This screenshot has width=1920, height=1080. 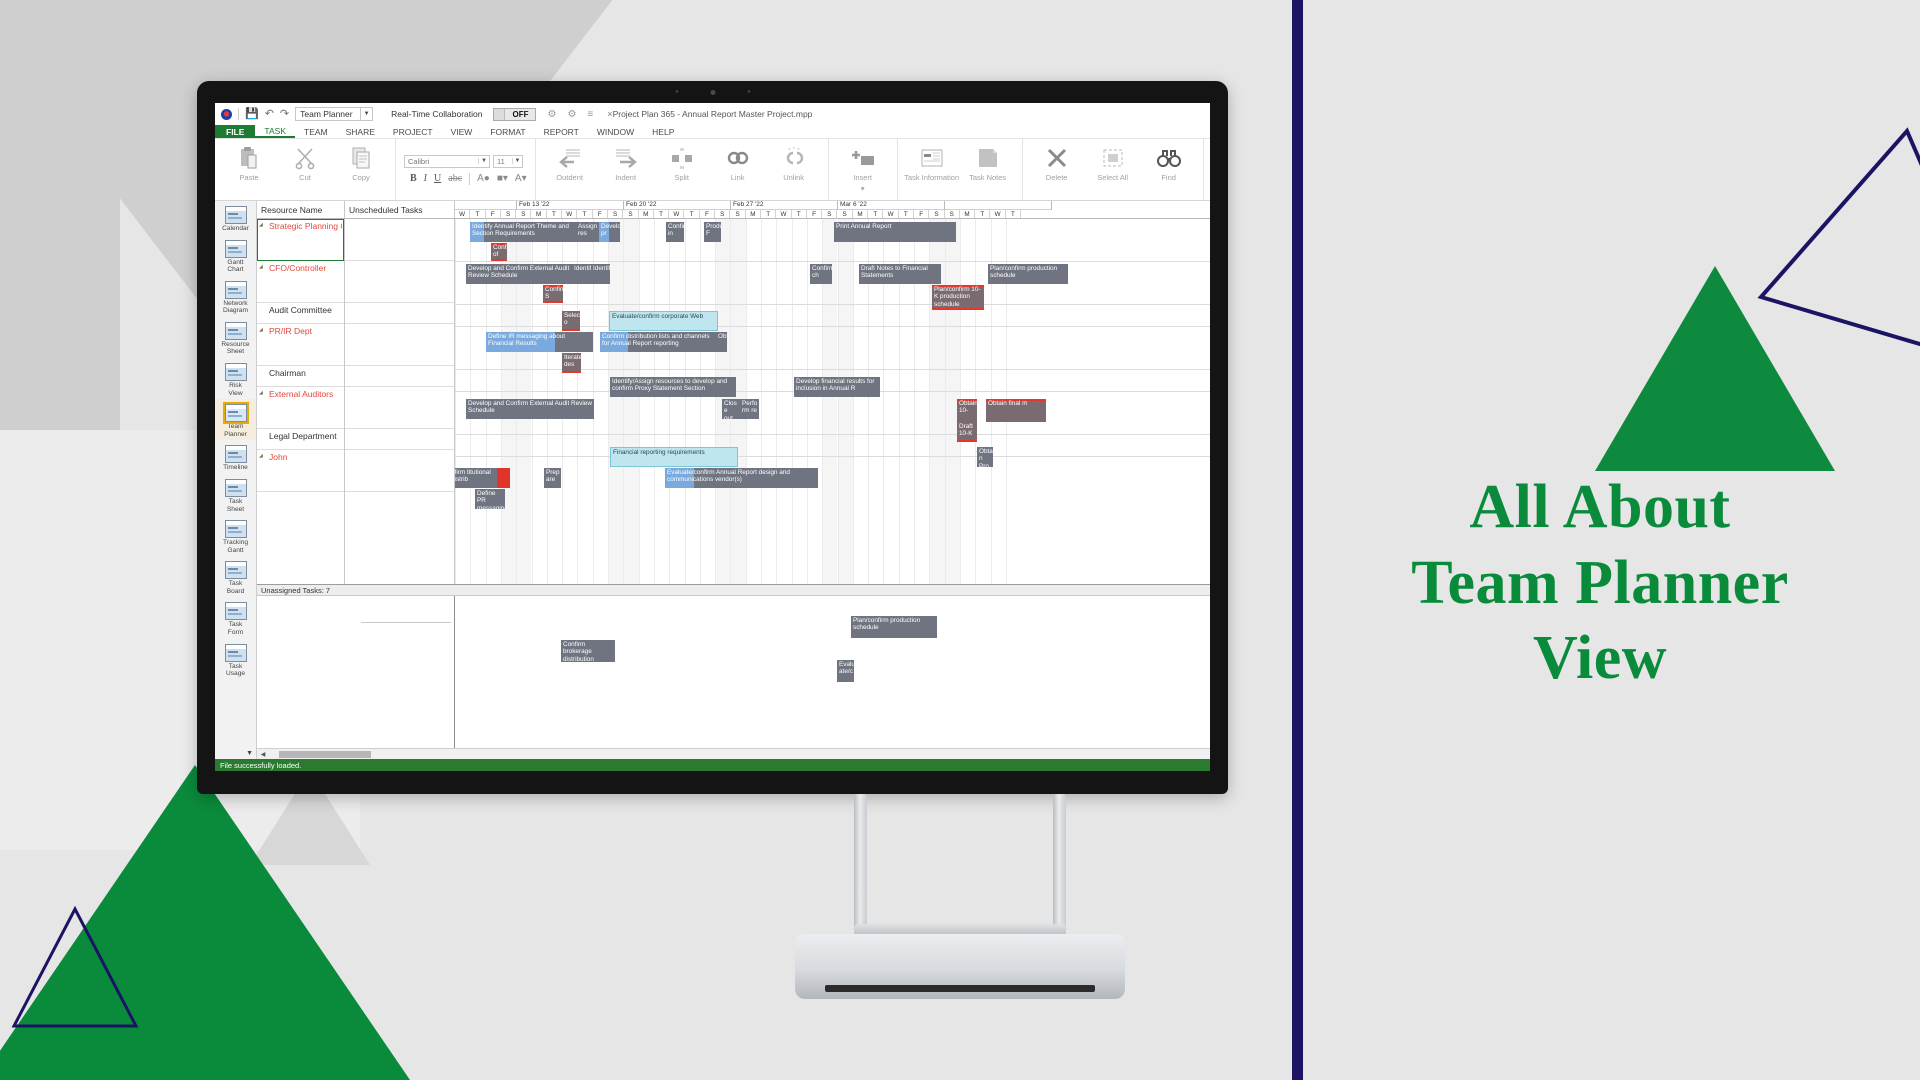 I want to click on gantt-task-bar: Obt, so click(x=721, y=342).